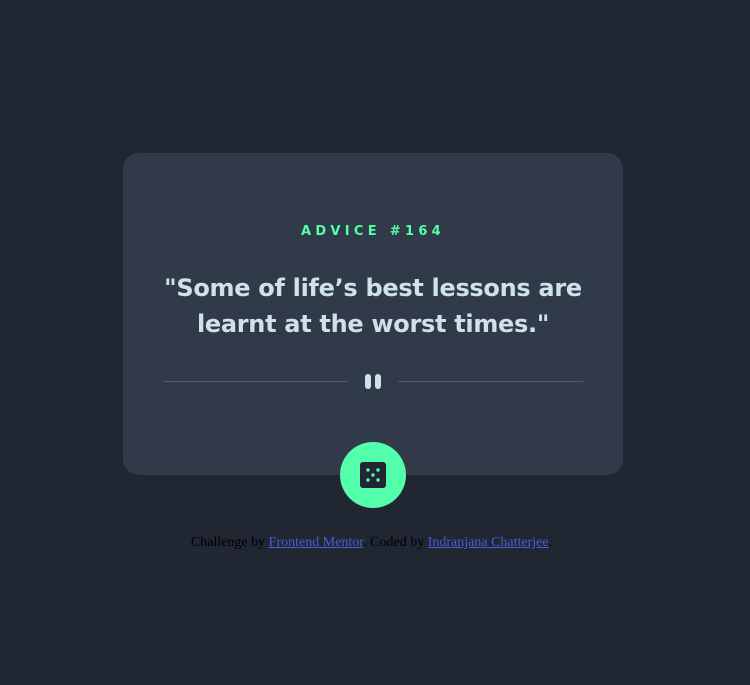  Describe the element at coordinates (228, 542) in the screenshot. I see `attribution-prefix: Challenge by` at that location.